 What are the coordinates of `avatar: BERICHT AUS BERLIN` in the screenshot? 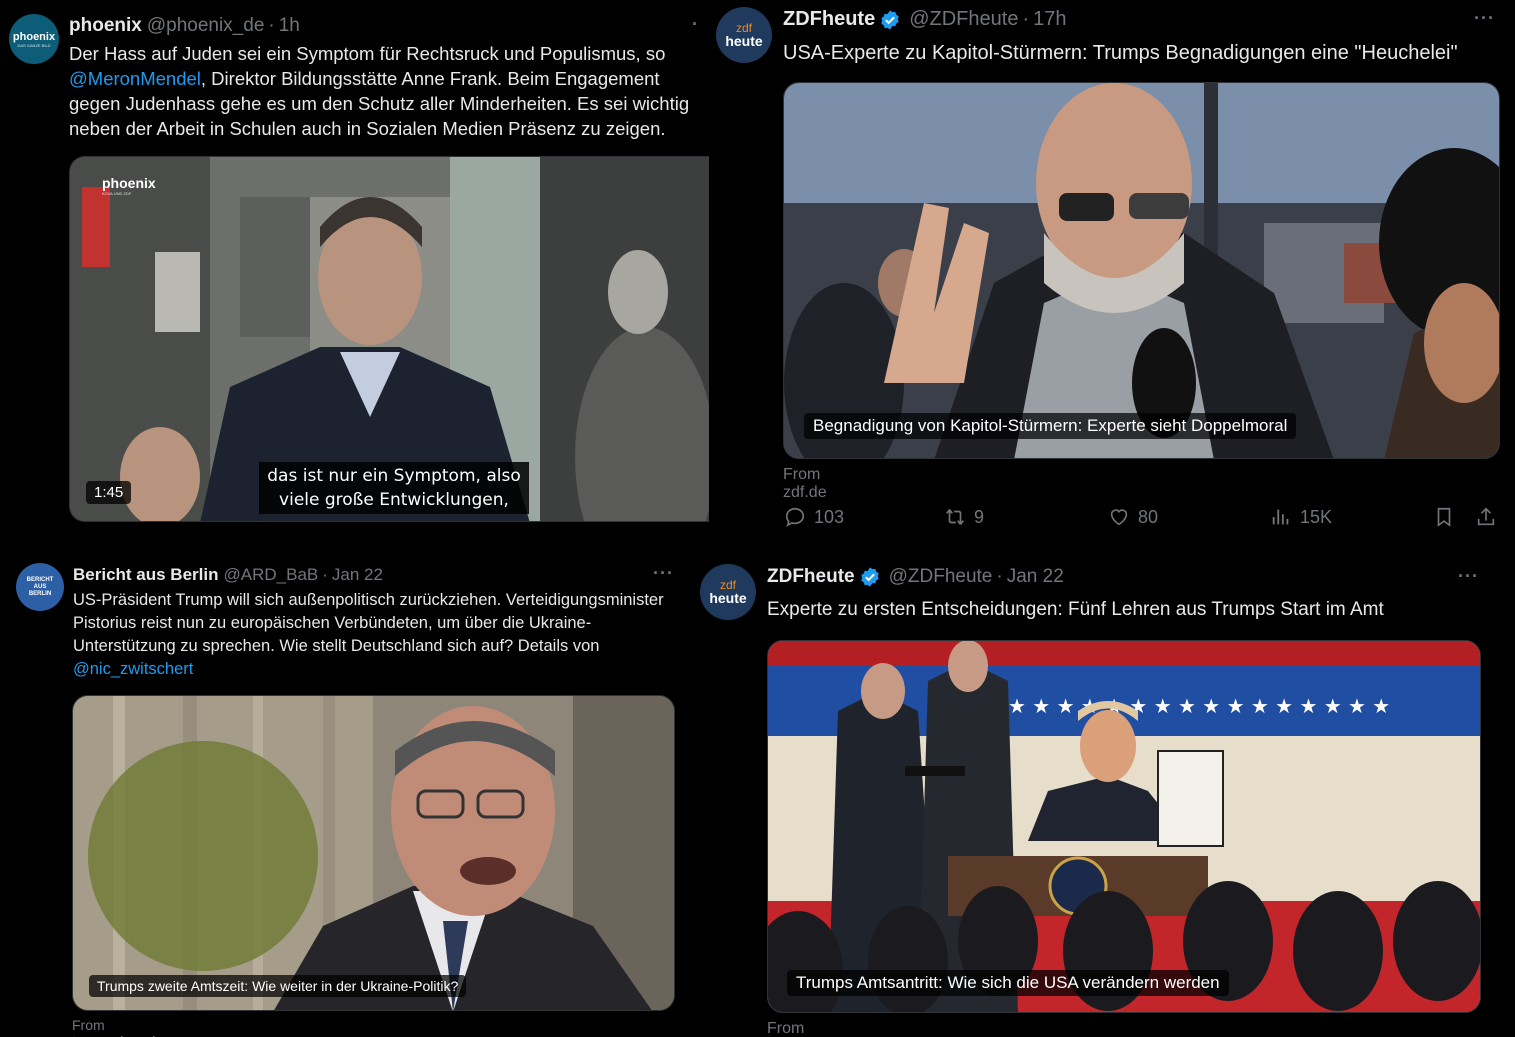 It's located at (40, 587).